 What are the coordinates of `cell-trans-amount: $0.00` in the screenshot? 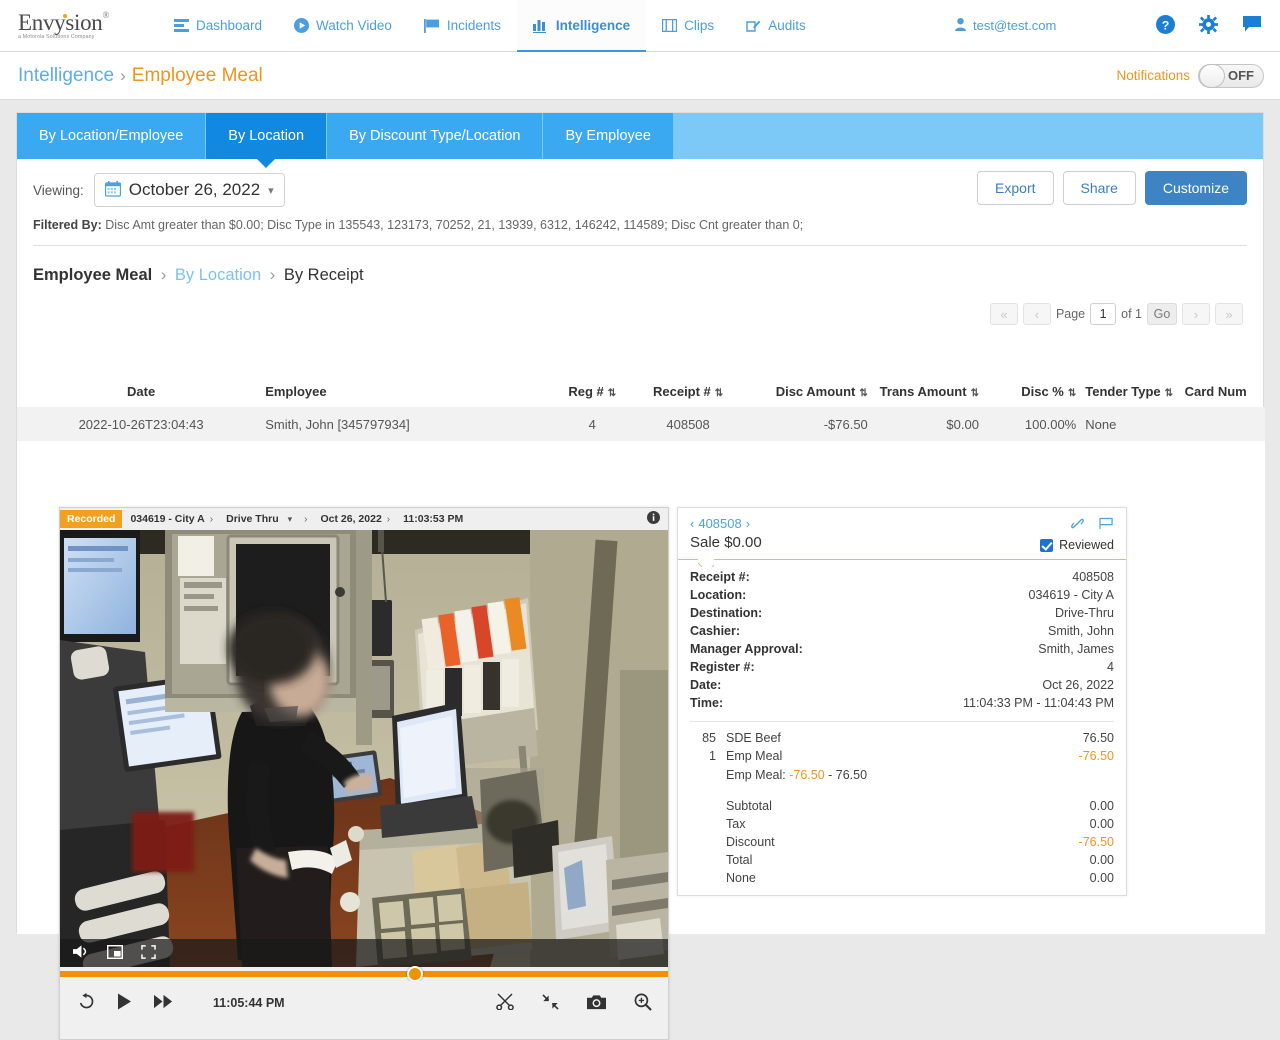 It's located at (962, 424).